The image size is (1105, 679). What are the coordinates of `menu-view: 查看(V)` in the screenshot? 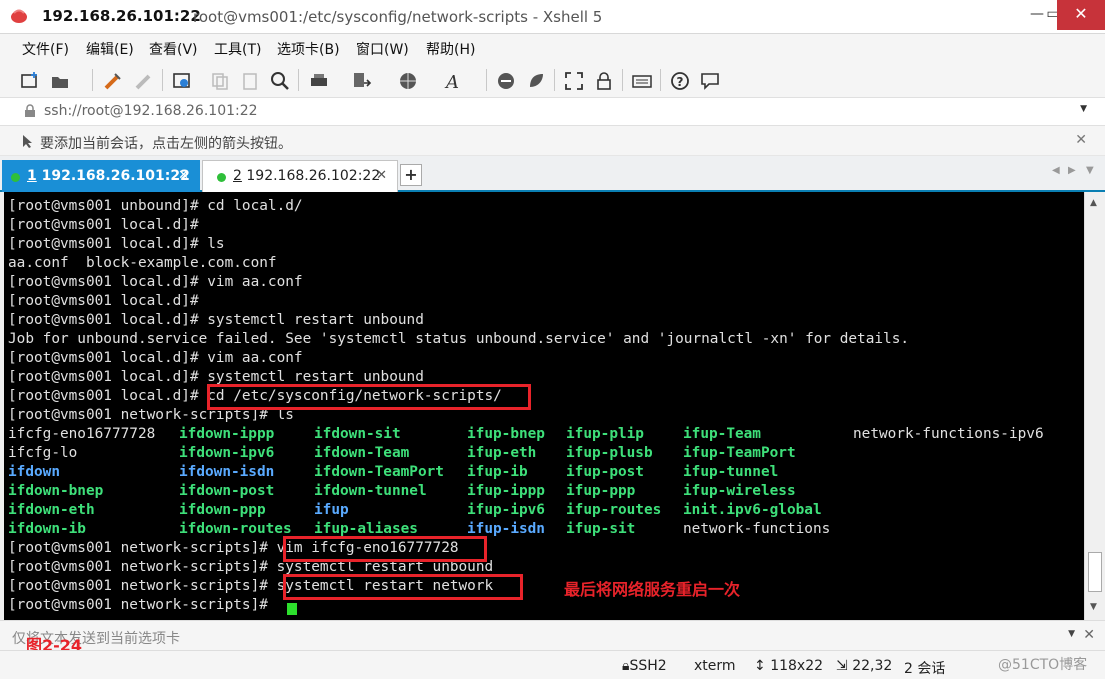 It's located at (173, 49).